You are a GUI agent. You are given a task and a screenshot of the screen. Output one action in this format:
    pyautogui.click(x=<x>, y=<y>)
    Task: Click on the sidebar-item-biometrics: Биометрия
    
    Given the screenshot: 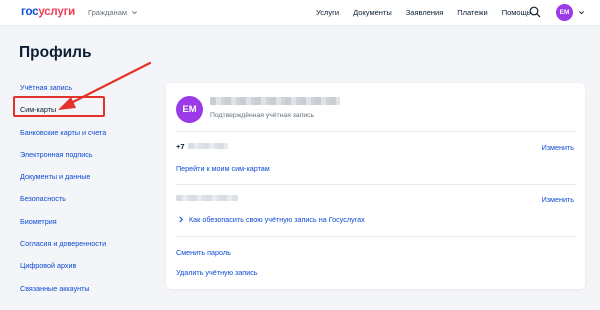 What is the action you would take?
    pyautogui.click(x=85, y=227)
    